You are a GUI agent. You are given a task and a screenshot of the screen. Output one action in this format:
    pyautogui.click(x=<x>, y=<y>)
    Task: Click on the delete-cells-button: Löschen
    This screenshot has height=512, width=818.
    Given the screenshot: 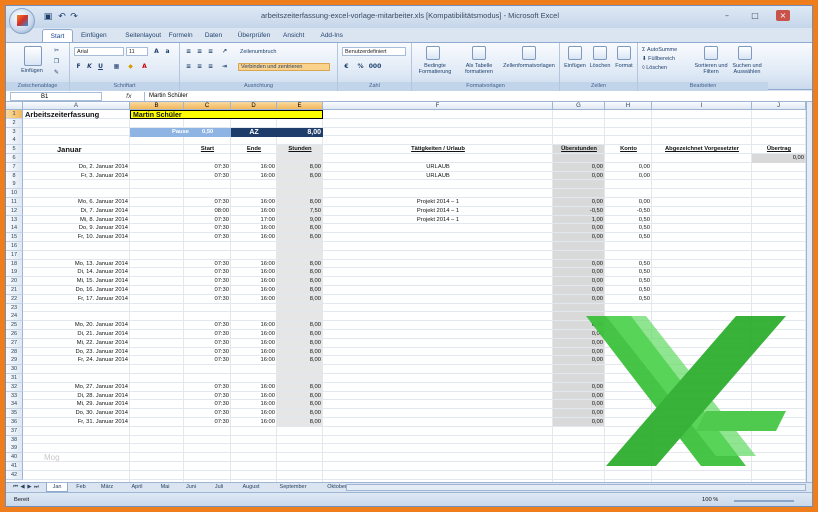 What is the action you would take?
    pyautogui.click(x=600, y=66)
    